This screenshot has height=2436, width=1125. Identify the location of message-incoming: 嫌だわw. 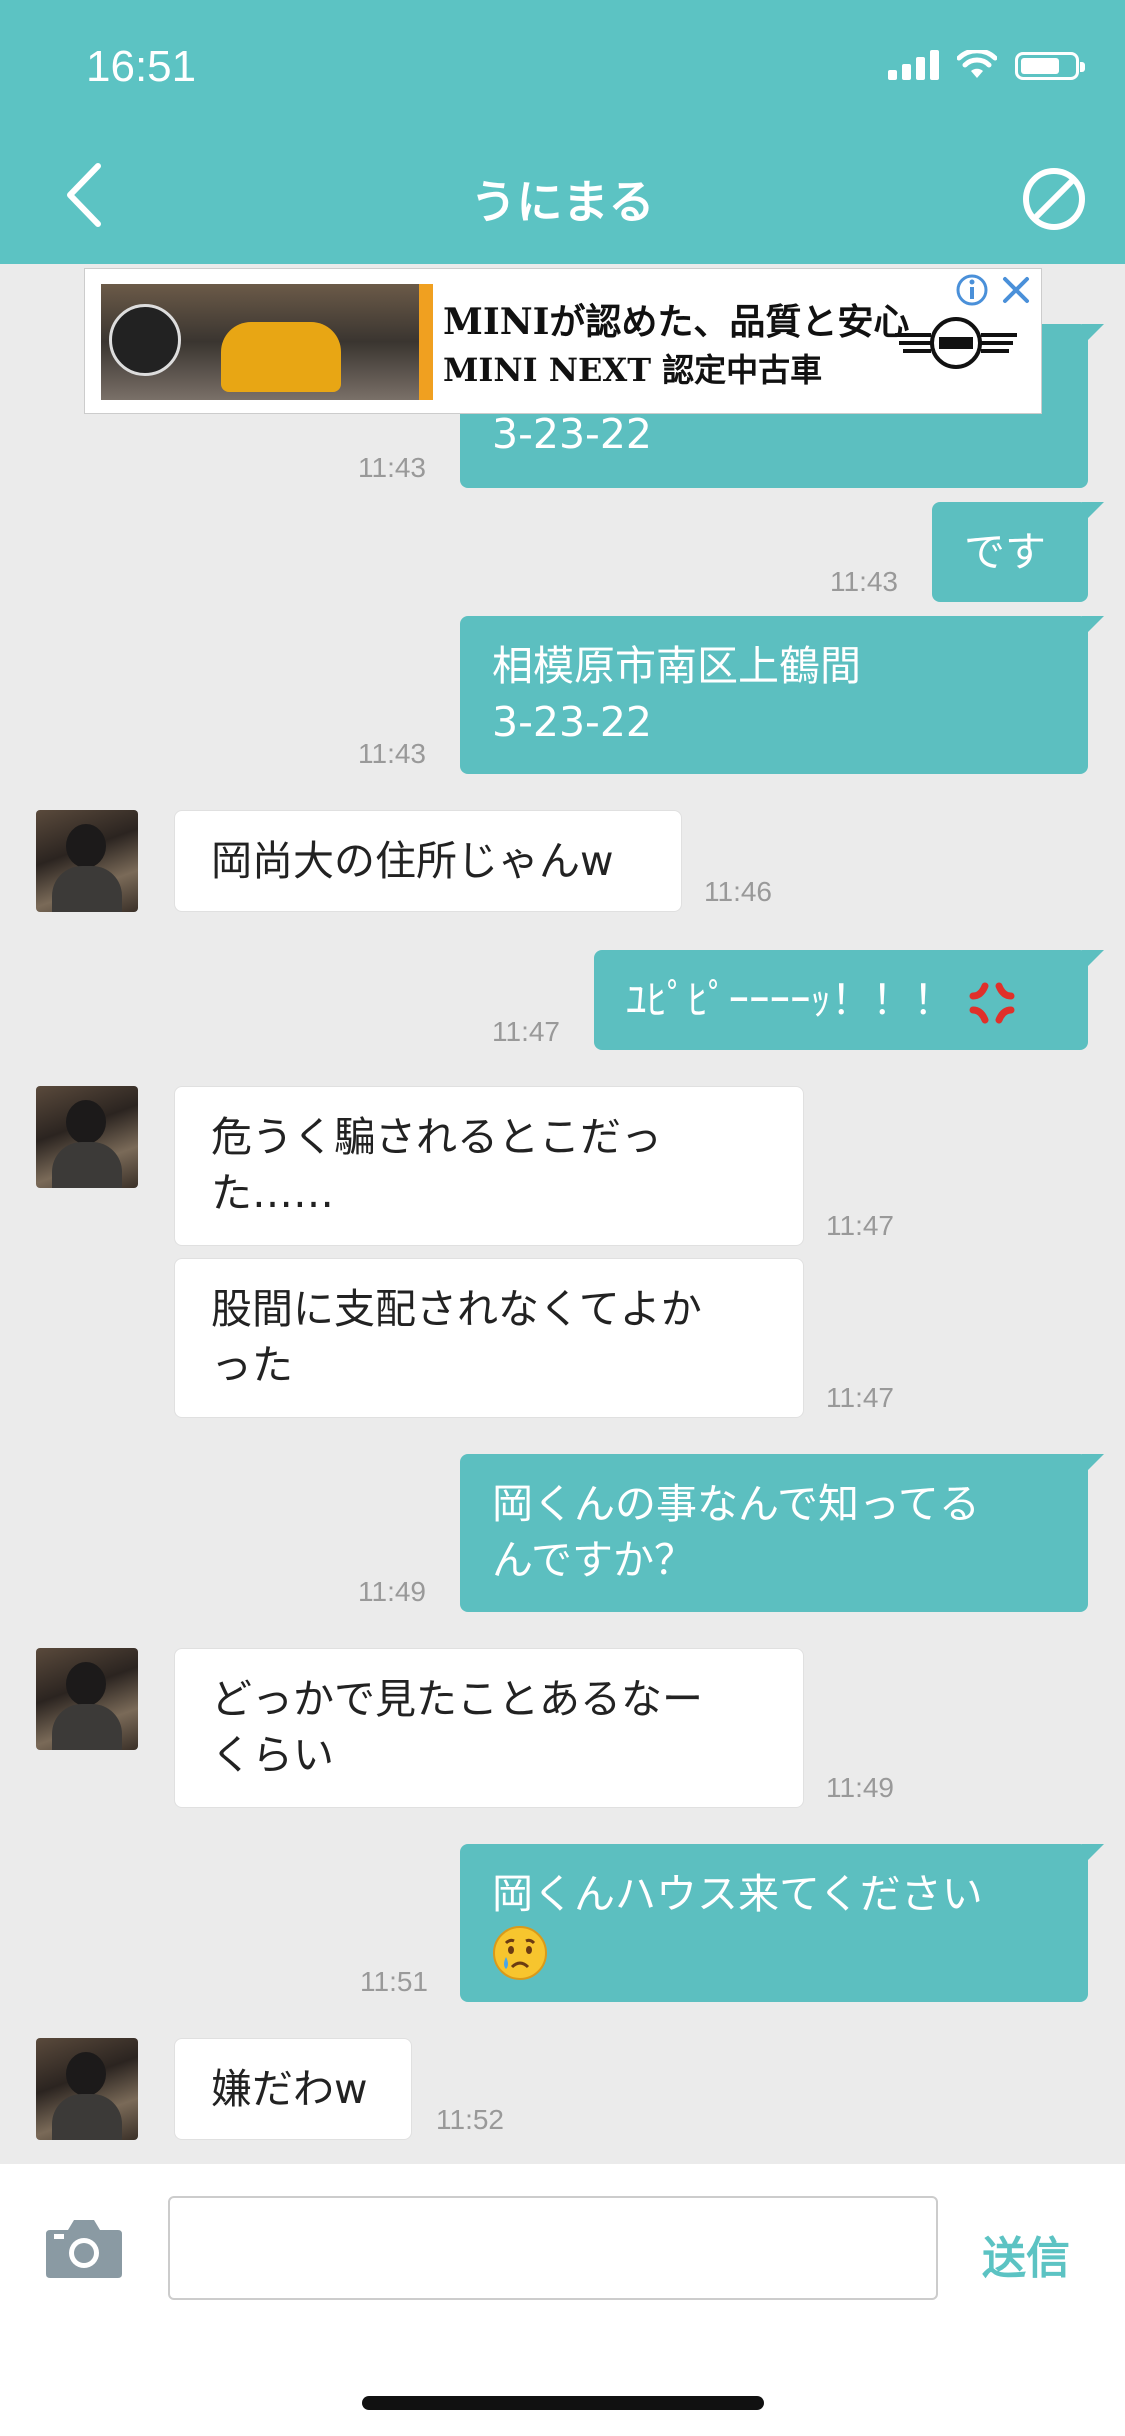
(293, 2089).